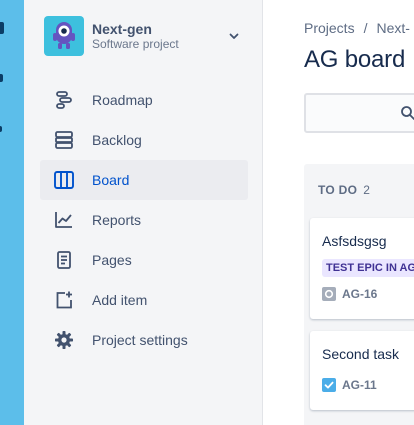  Describe the element at coordinates (64, 300) in the screenshot. I see `add-item-icon` at that location.